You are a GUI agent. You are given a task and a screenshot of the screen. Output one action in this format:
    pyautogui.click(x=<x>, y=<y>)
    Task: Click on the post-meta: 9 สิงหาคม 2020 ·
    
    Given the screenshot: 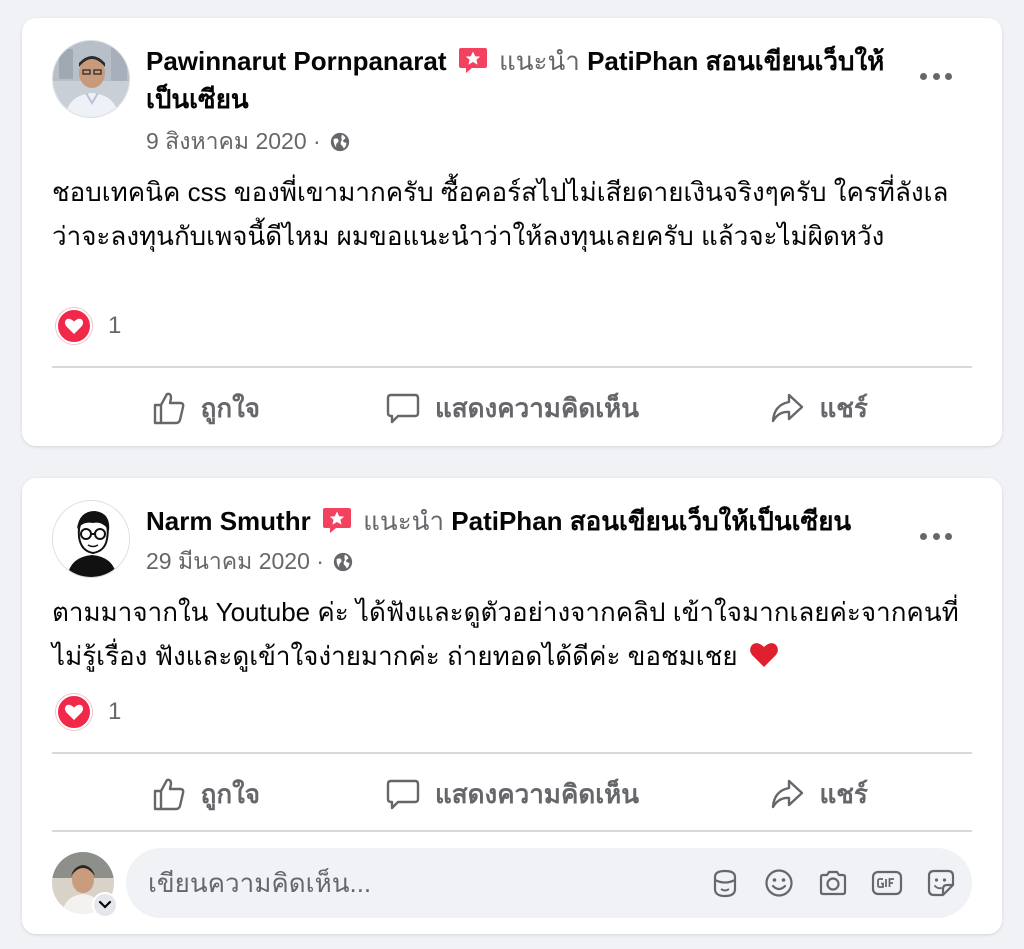 What is the action you would take?
    pyautogui.click(x=248, y=142)
    